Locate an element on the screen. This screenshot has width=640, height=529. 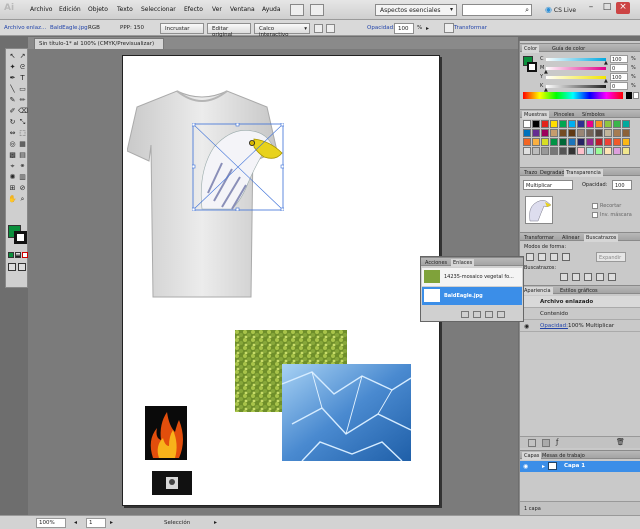
transparency-opacity-field: 100 is located at coordinates (622, 185).